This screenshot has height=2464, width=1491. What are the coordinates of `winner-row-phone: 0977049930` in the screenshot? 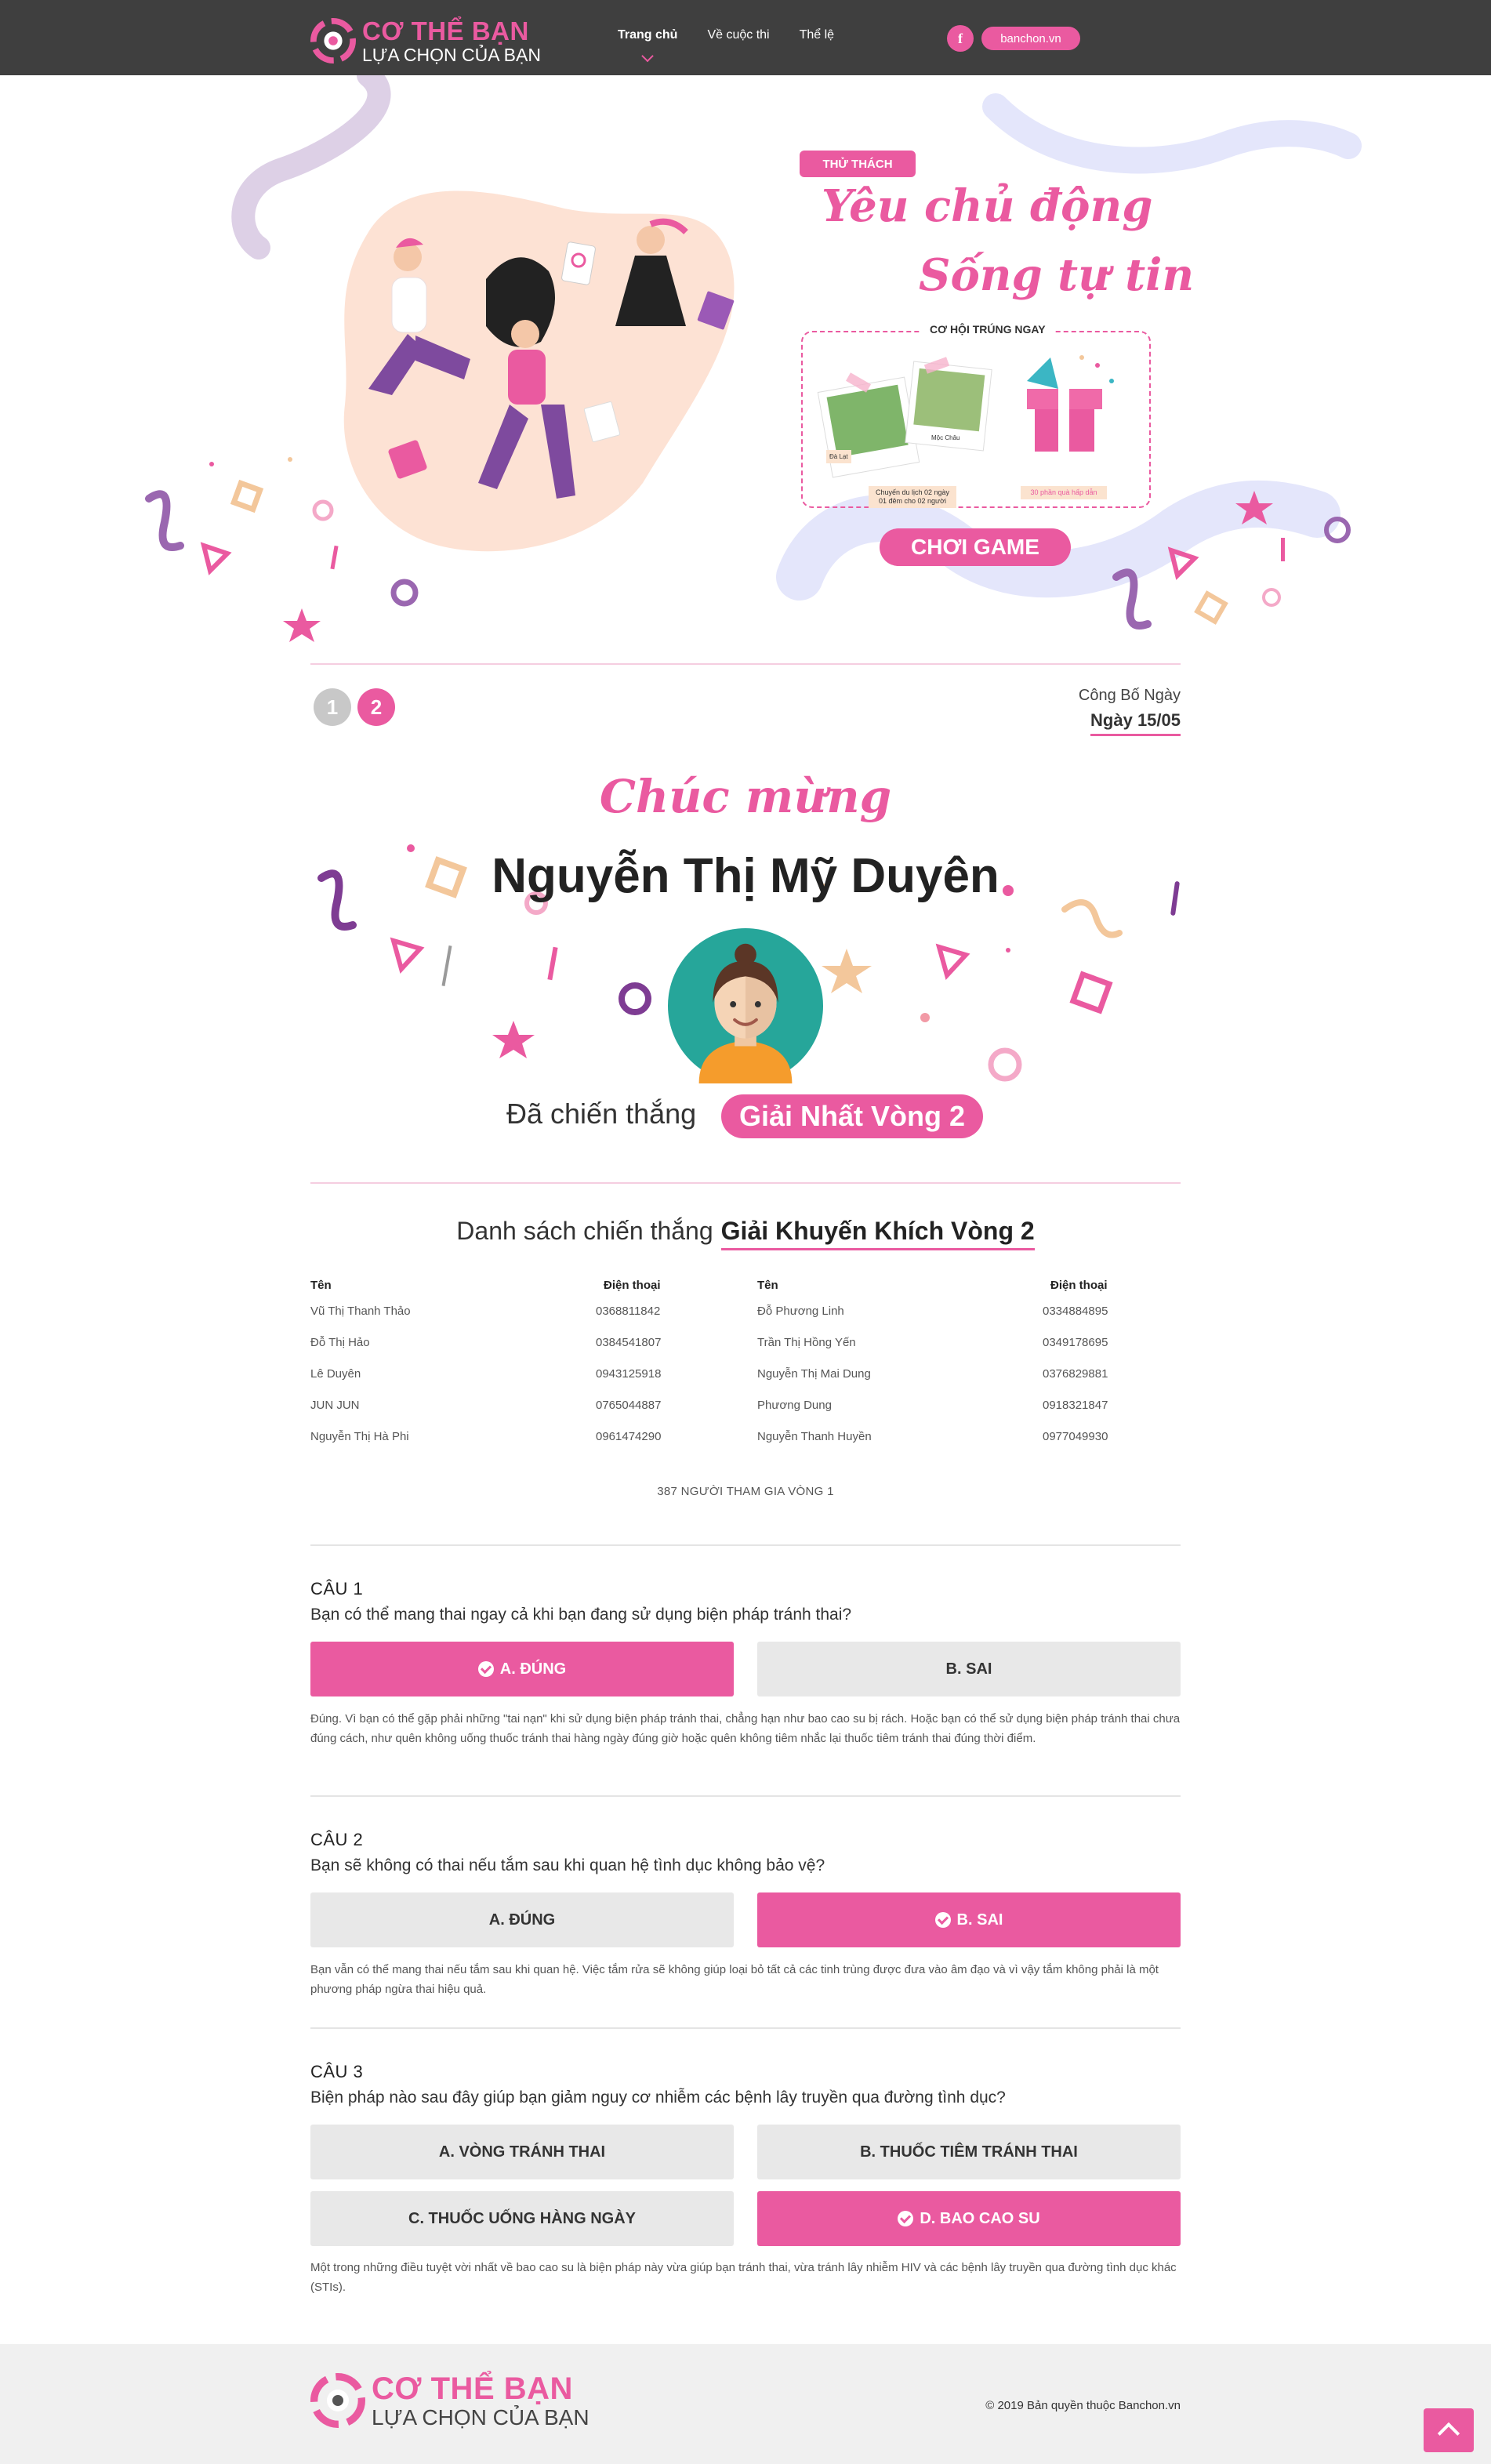 It's located at (1075, 1436).